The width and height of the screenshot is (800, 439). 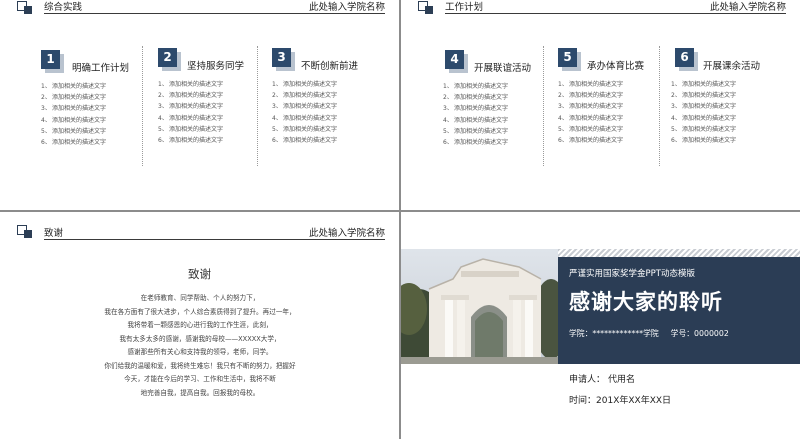 I want to click on step-number-badge: 5, so click(x=567, y=57).